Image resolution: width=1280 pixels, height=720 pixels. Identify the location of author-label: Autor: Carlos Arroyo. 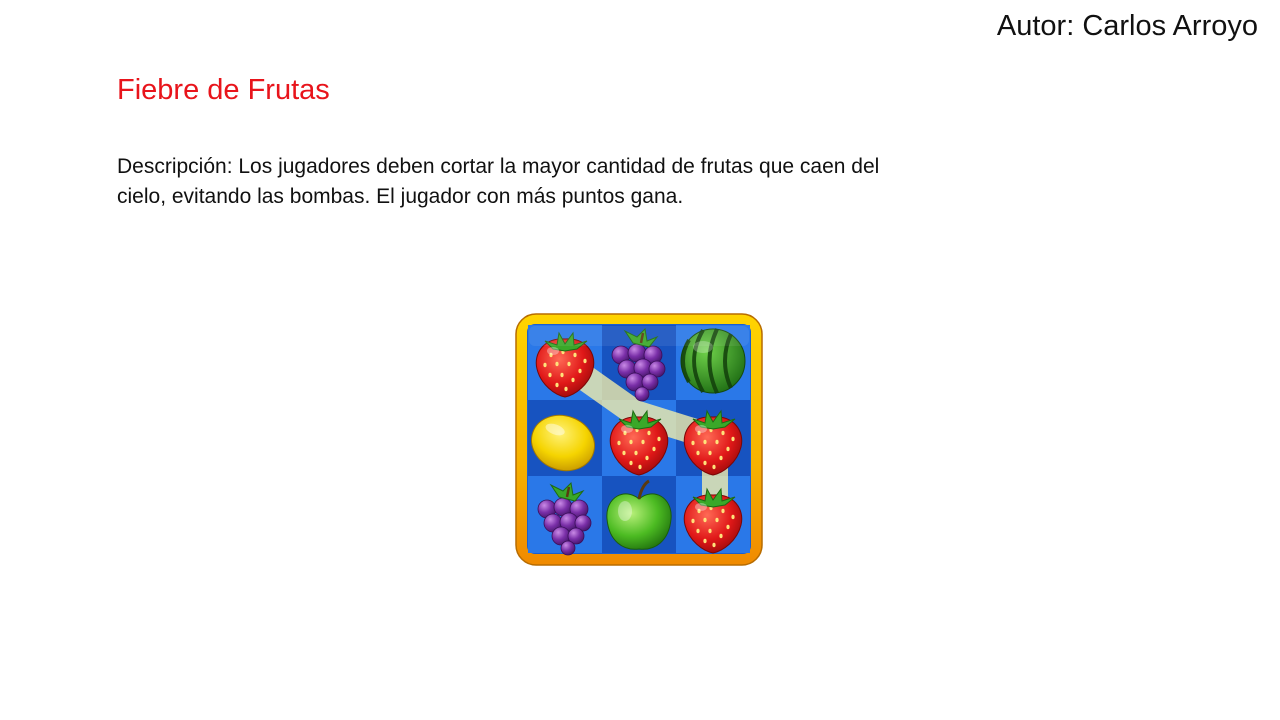
(1127, 26).